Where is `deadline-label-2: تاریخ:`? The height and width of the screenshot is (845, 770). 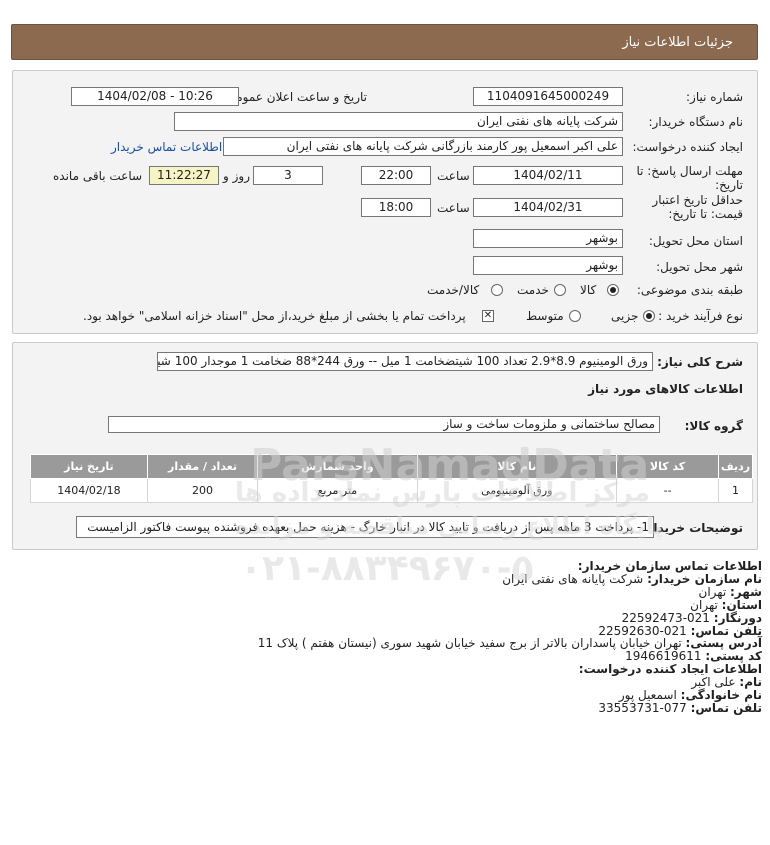
deadline-label-2: تاریخ: is located at coordinates (729, 185).